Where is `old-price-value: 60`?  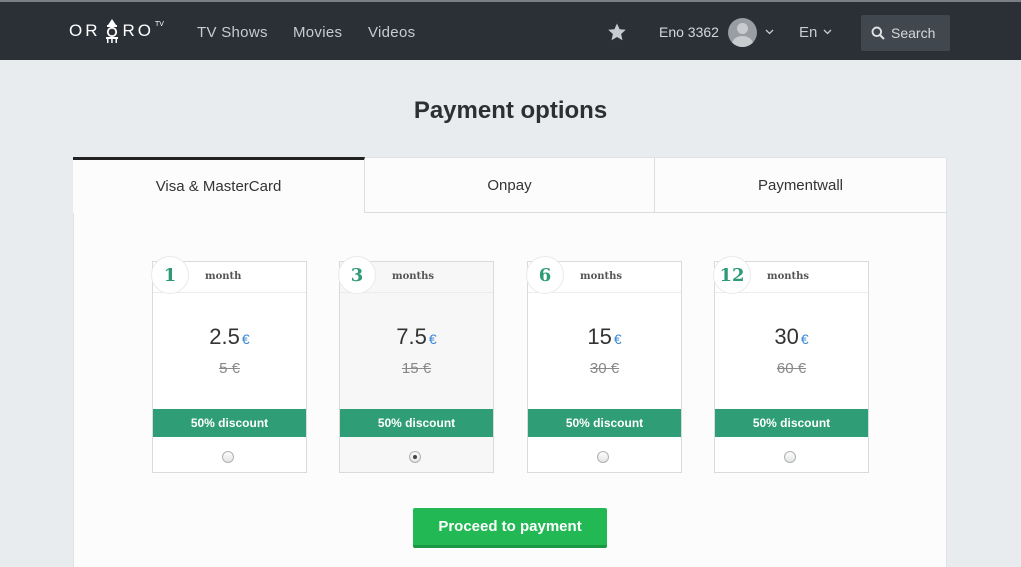
old-price-value: 60 is located at coordinates (785, 368).